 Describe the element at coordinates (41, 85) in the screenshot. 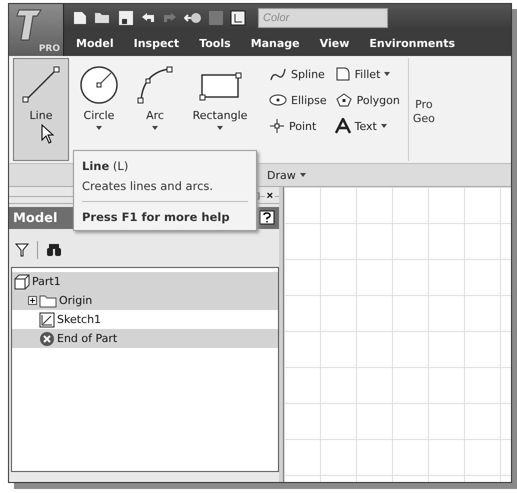

I see `line-icon` at that location.